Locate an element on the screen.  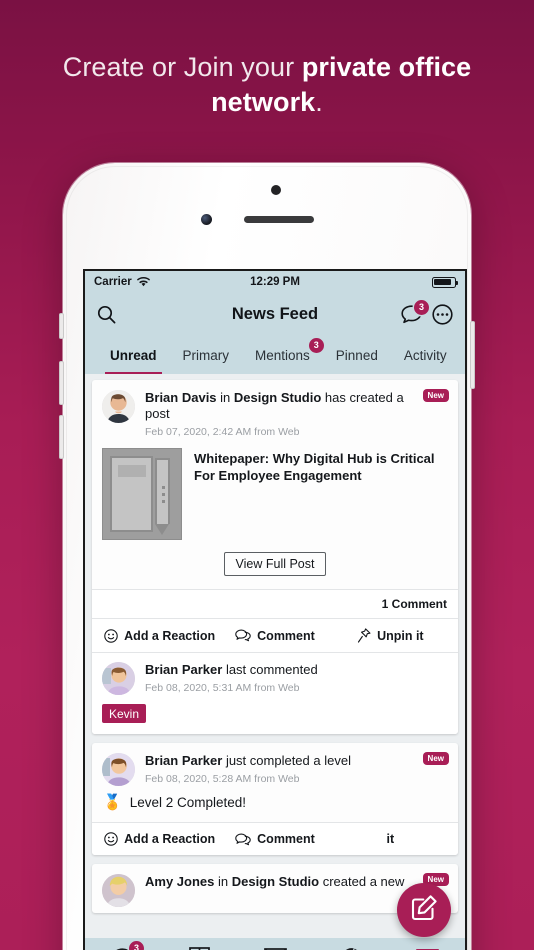
bottom-nav-item-company: Company is located at coordinates (351, 948).